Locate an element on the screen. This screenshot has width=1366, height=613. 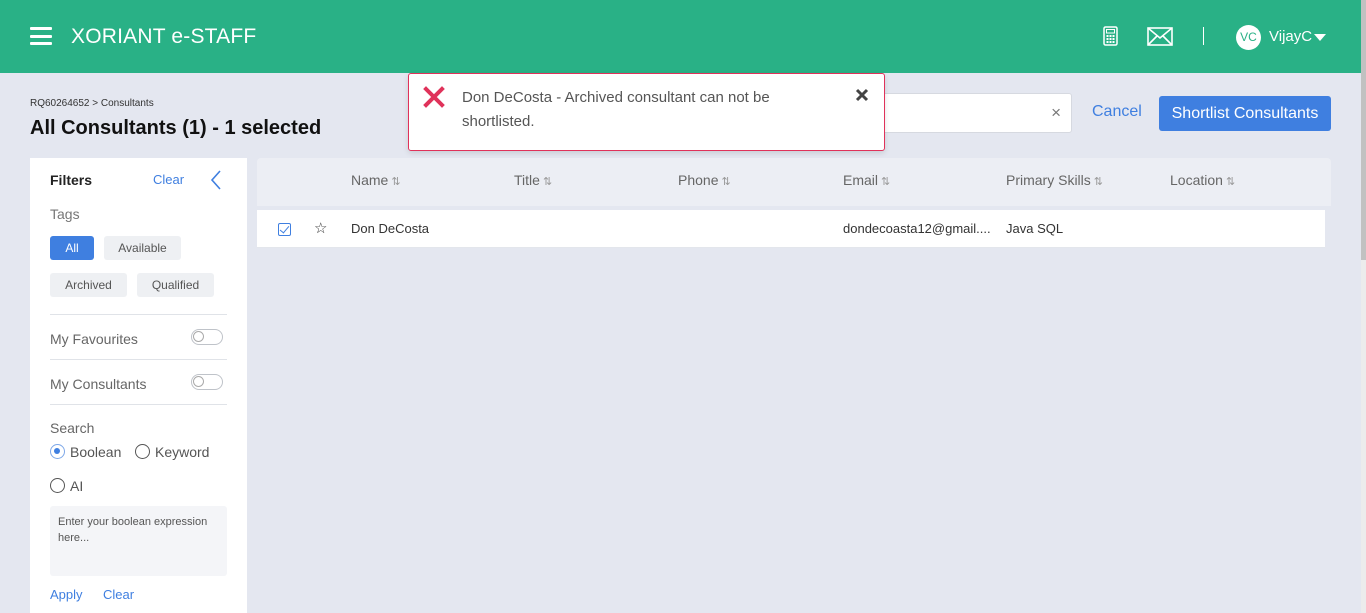
breadcrumb: RQ60264652 > Consultants is located at coordinates (92, 103).